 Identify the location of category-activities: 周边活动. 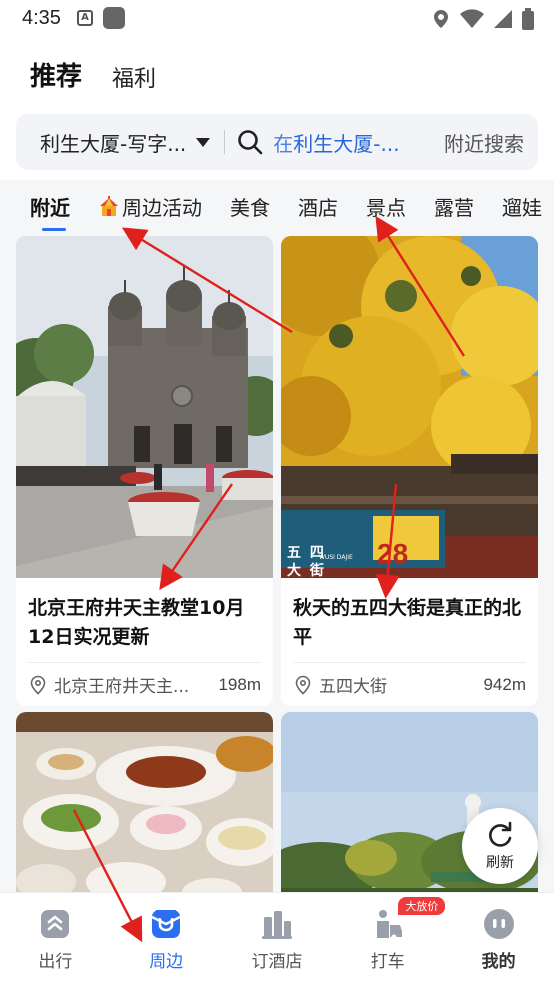
(150, 206).